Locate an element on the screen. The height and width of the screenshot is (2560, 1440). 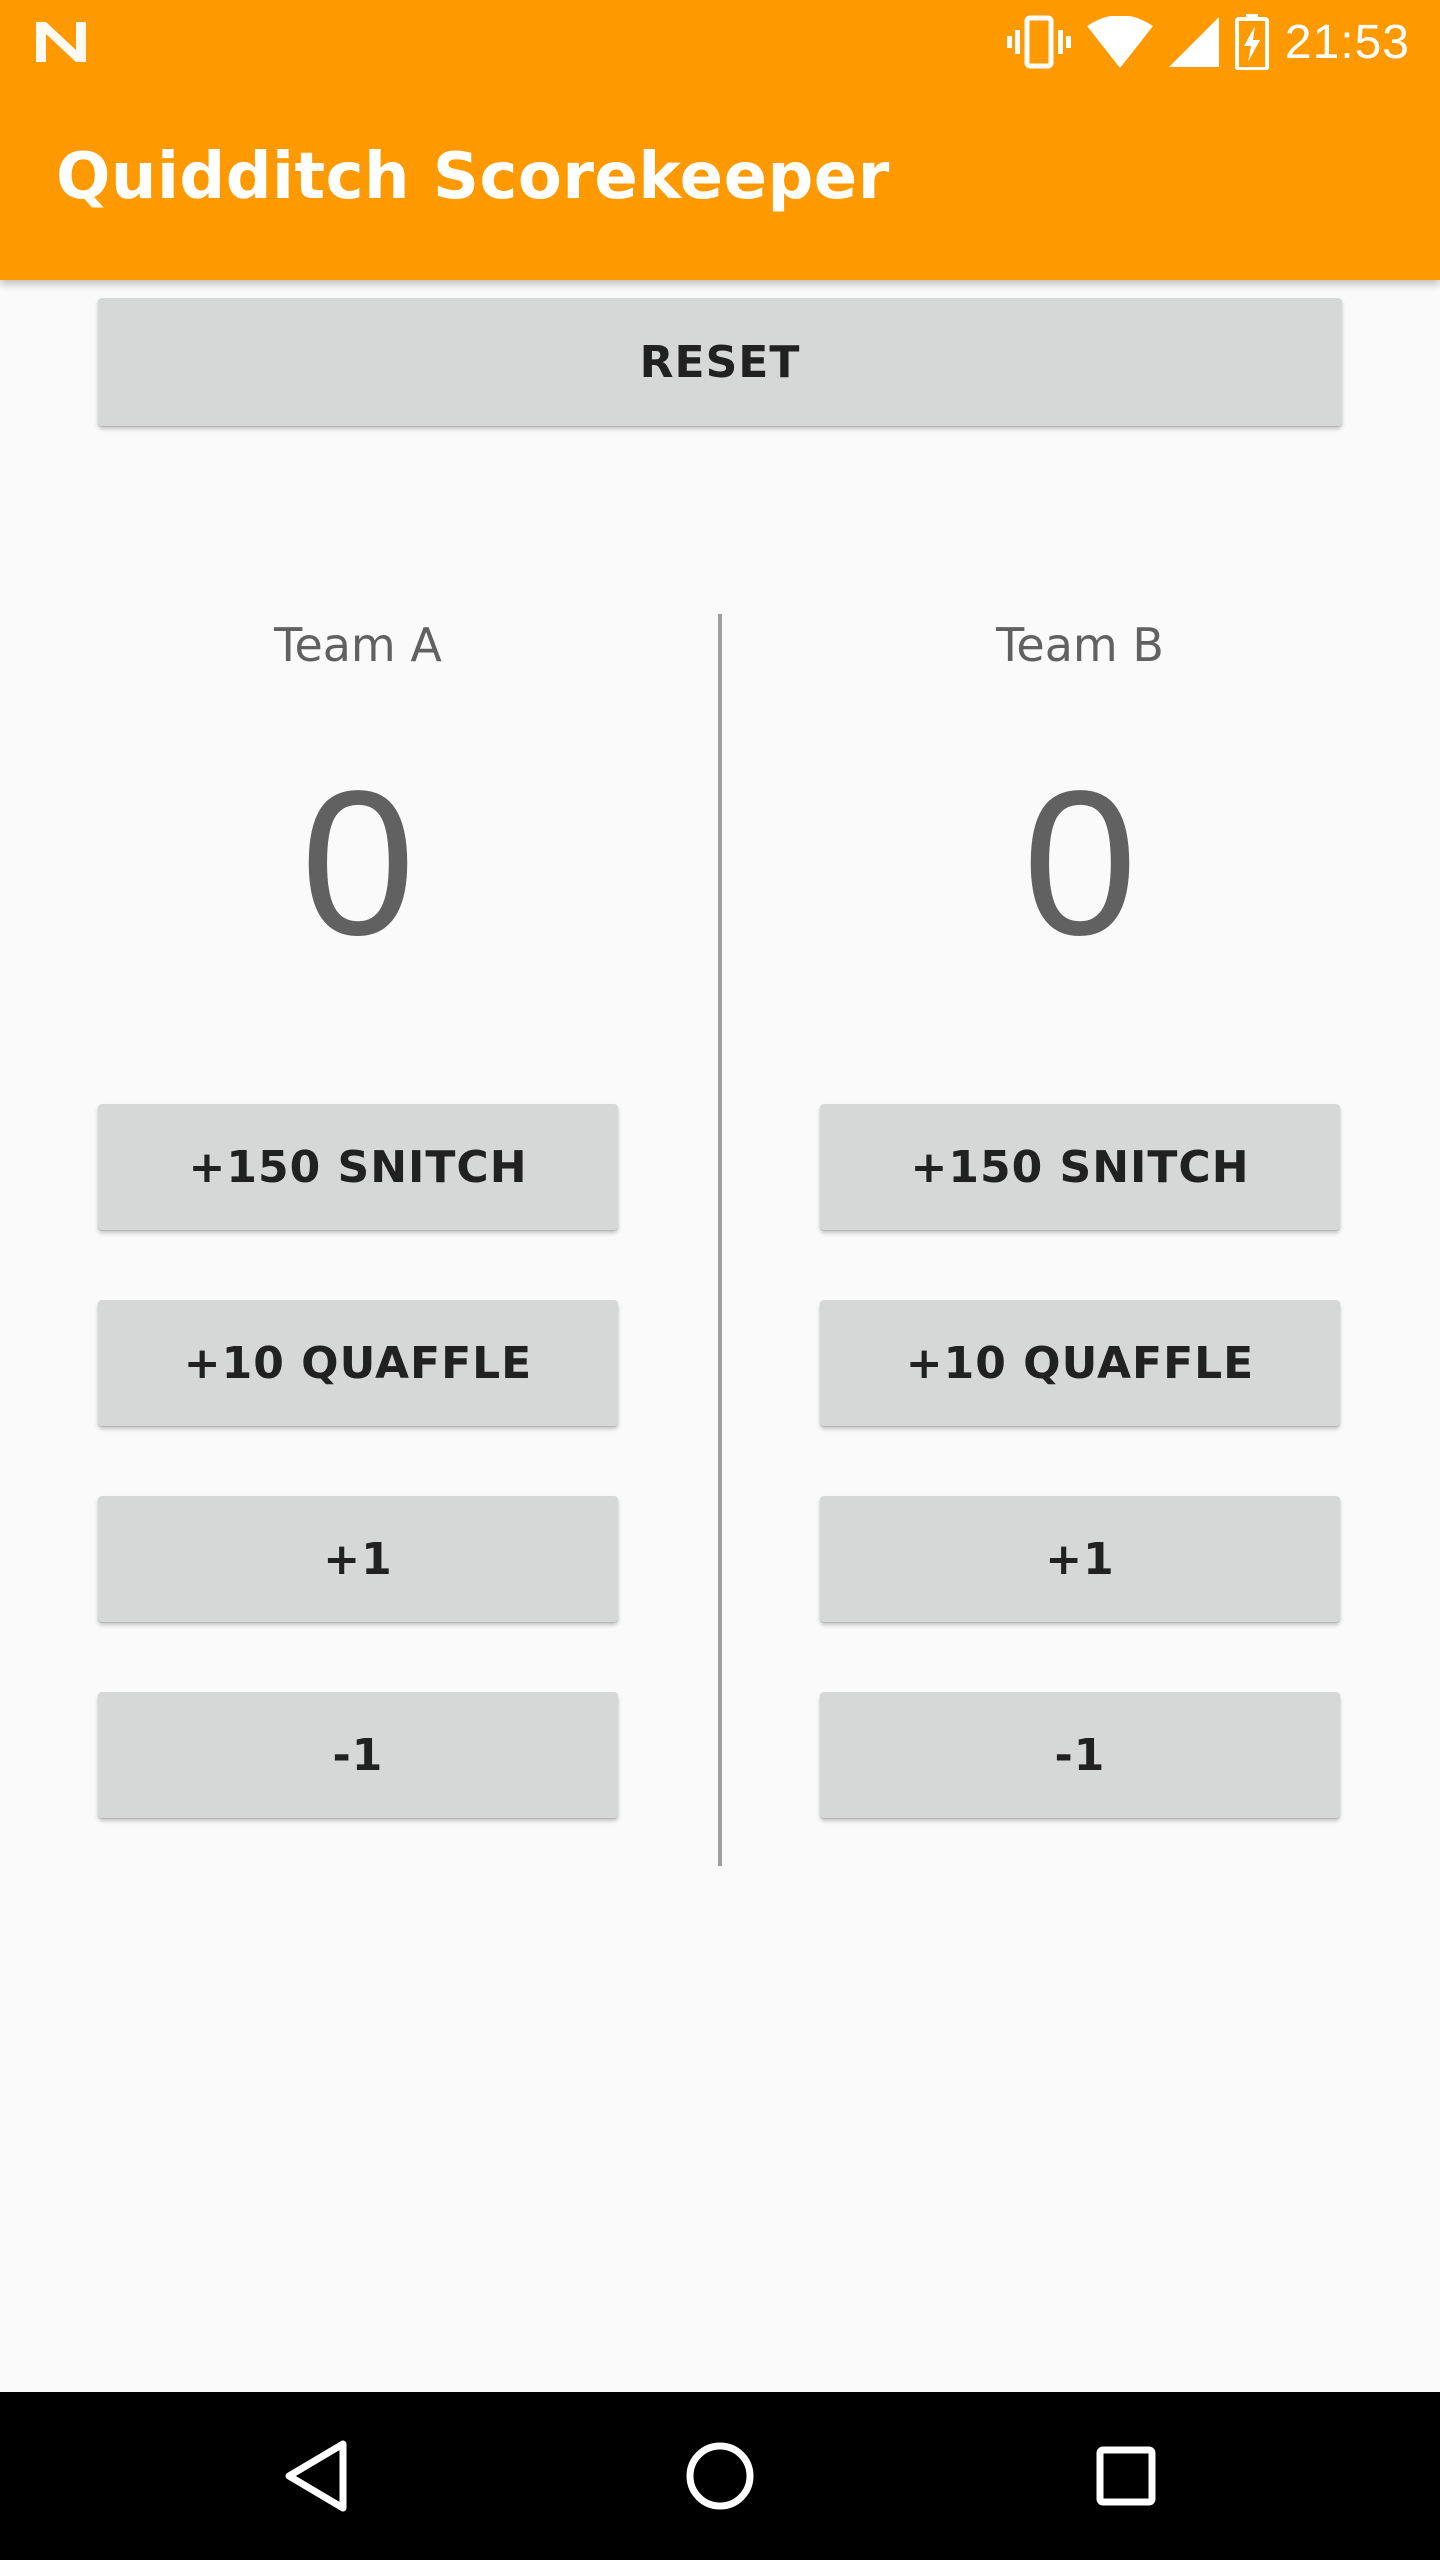
team-b-quaffle-button: +10 QUAFFLE is located at coordinates (1080, 1363).